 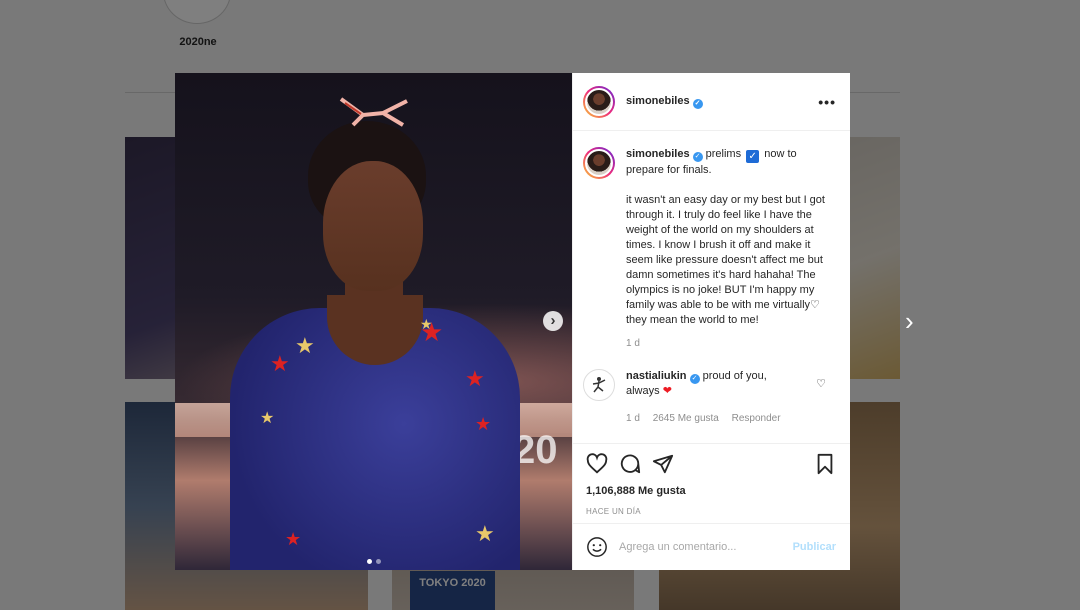 What do you see at coordinates (667, 391) in the screenshot?
I see `red-heart-emoji-icon: ❤` at bounding box center [667, 391].